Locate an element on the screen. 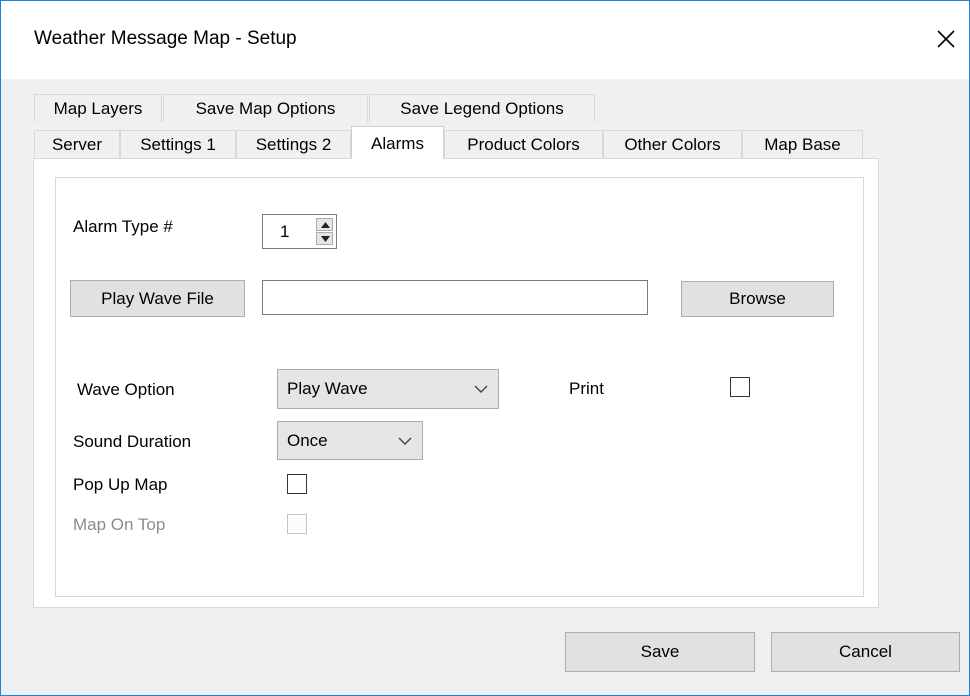 This screenshot has height=696, width=970. wave-option-label: Wave Option is located at coordinates (126, 389).